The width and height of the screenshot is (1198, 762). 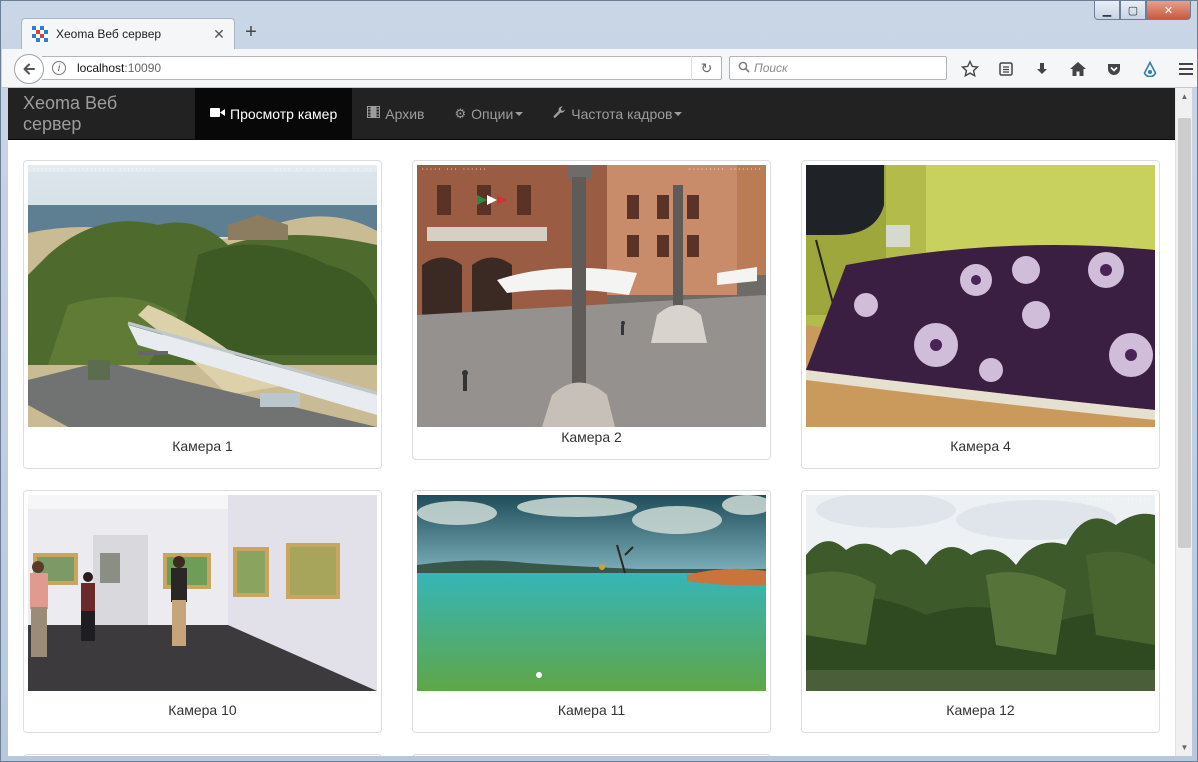 What do you see at coordinates (94, 169) in the screenshot?
I see `camera-overlay-text: ········ ··········· ·········` at bounding box center [94, 169].